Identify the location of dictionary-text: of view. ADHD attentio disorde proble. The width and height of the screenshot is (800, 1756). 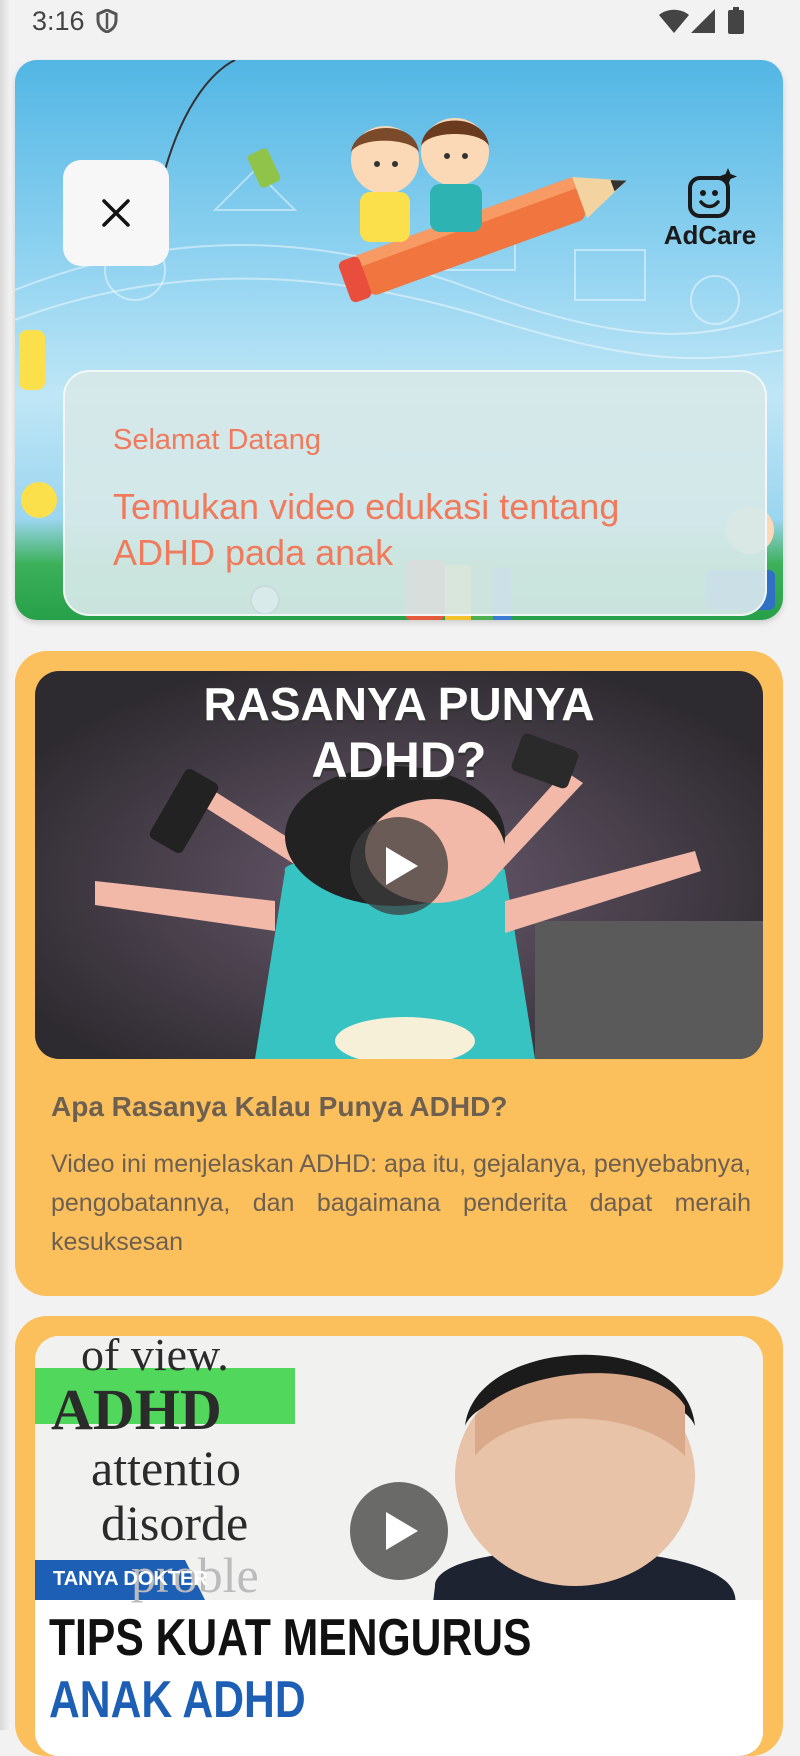
(155, 1468).